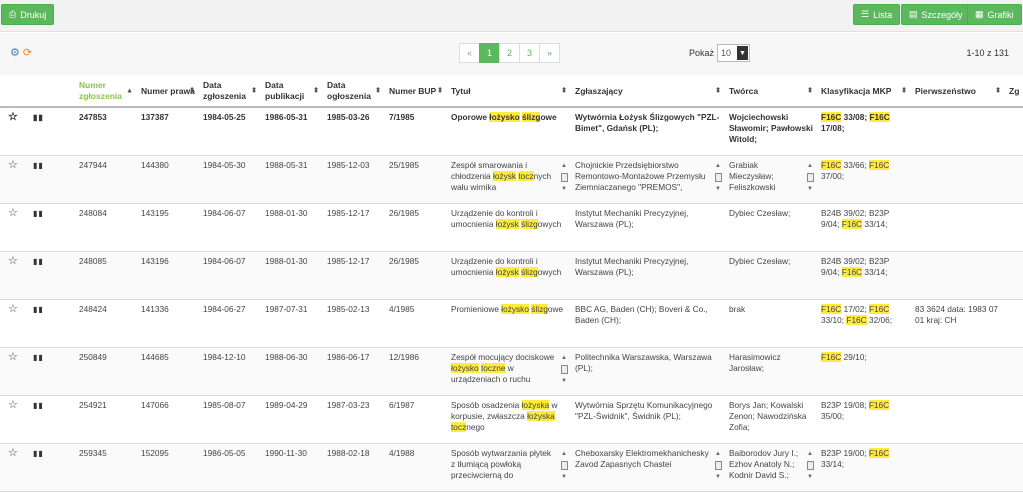  What do you see at coordinates (354, 92) in the screenshot?
I see `col-data-ogloszenia: Data ogłoszenia ⬍` at bounding box center [354, 92].